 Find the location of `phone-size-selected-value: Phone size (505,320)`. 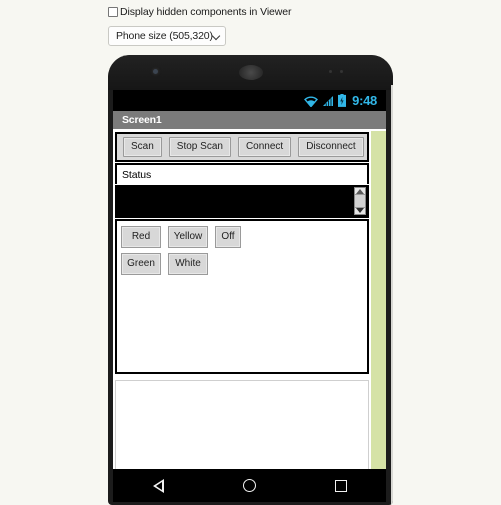

phone-size-selected-value: Phone size (505,320) is located at coordinates (164, 36).